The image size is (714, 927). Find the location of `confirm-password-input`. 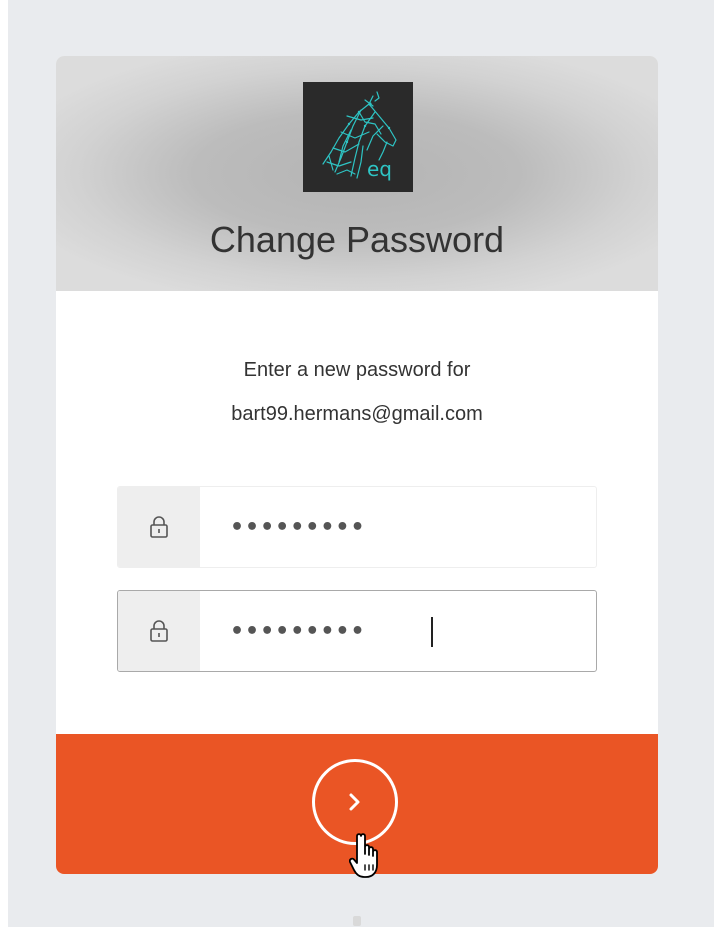

confirm-password-input is located at coordinates (398, 631).